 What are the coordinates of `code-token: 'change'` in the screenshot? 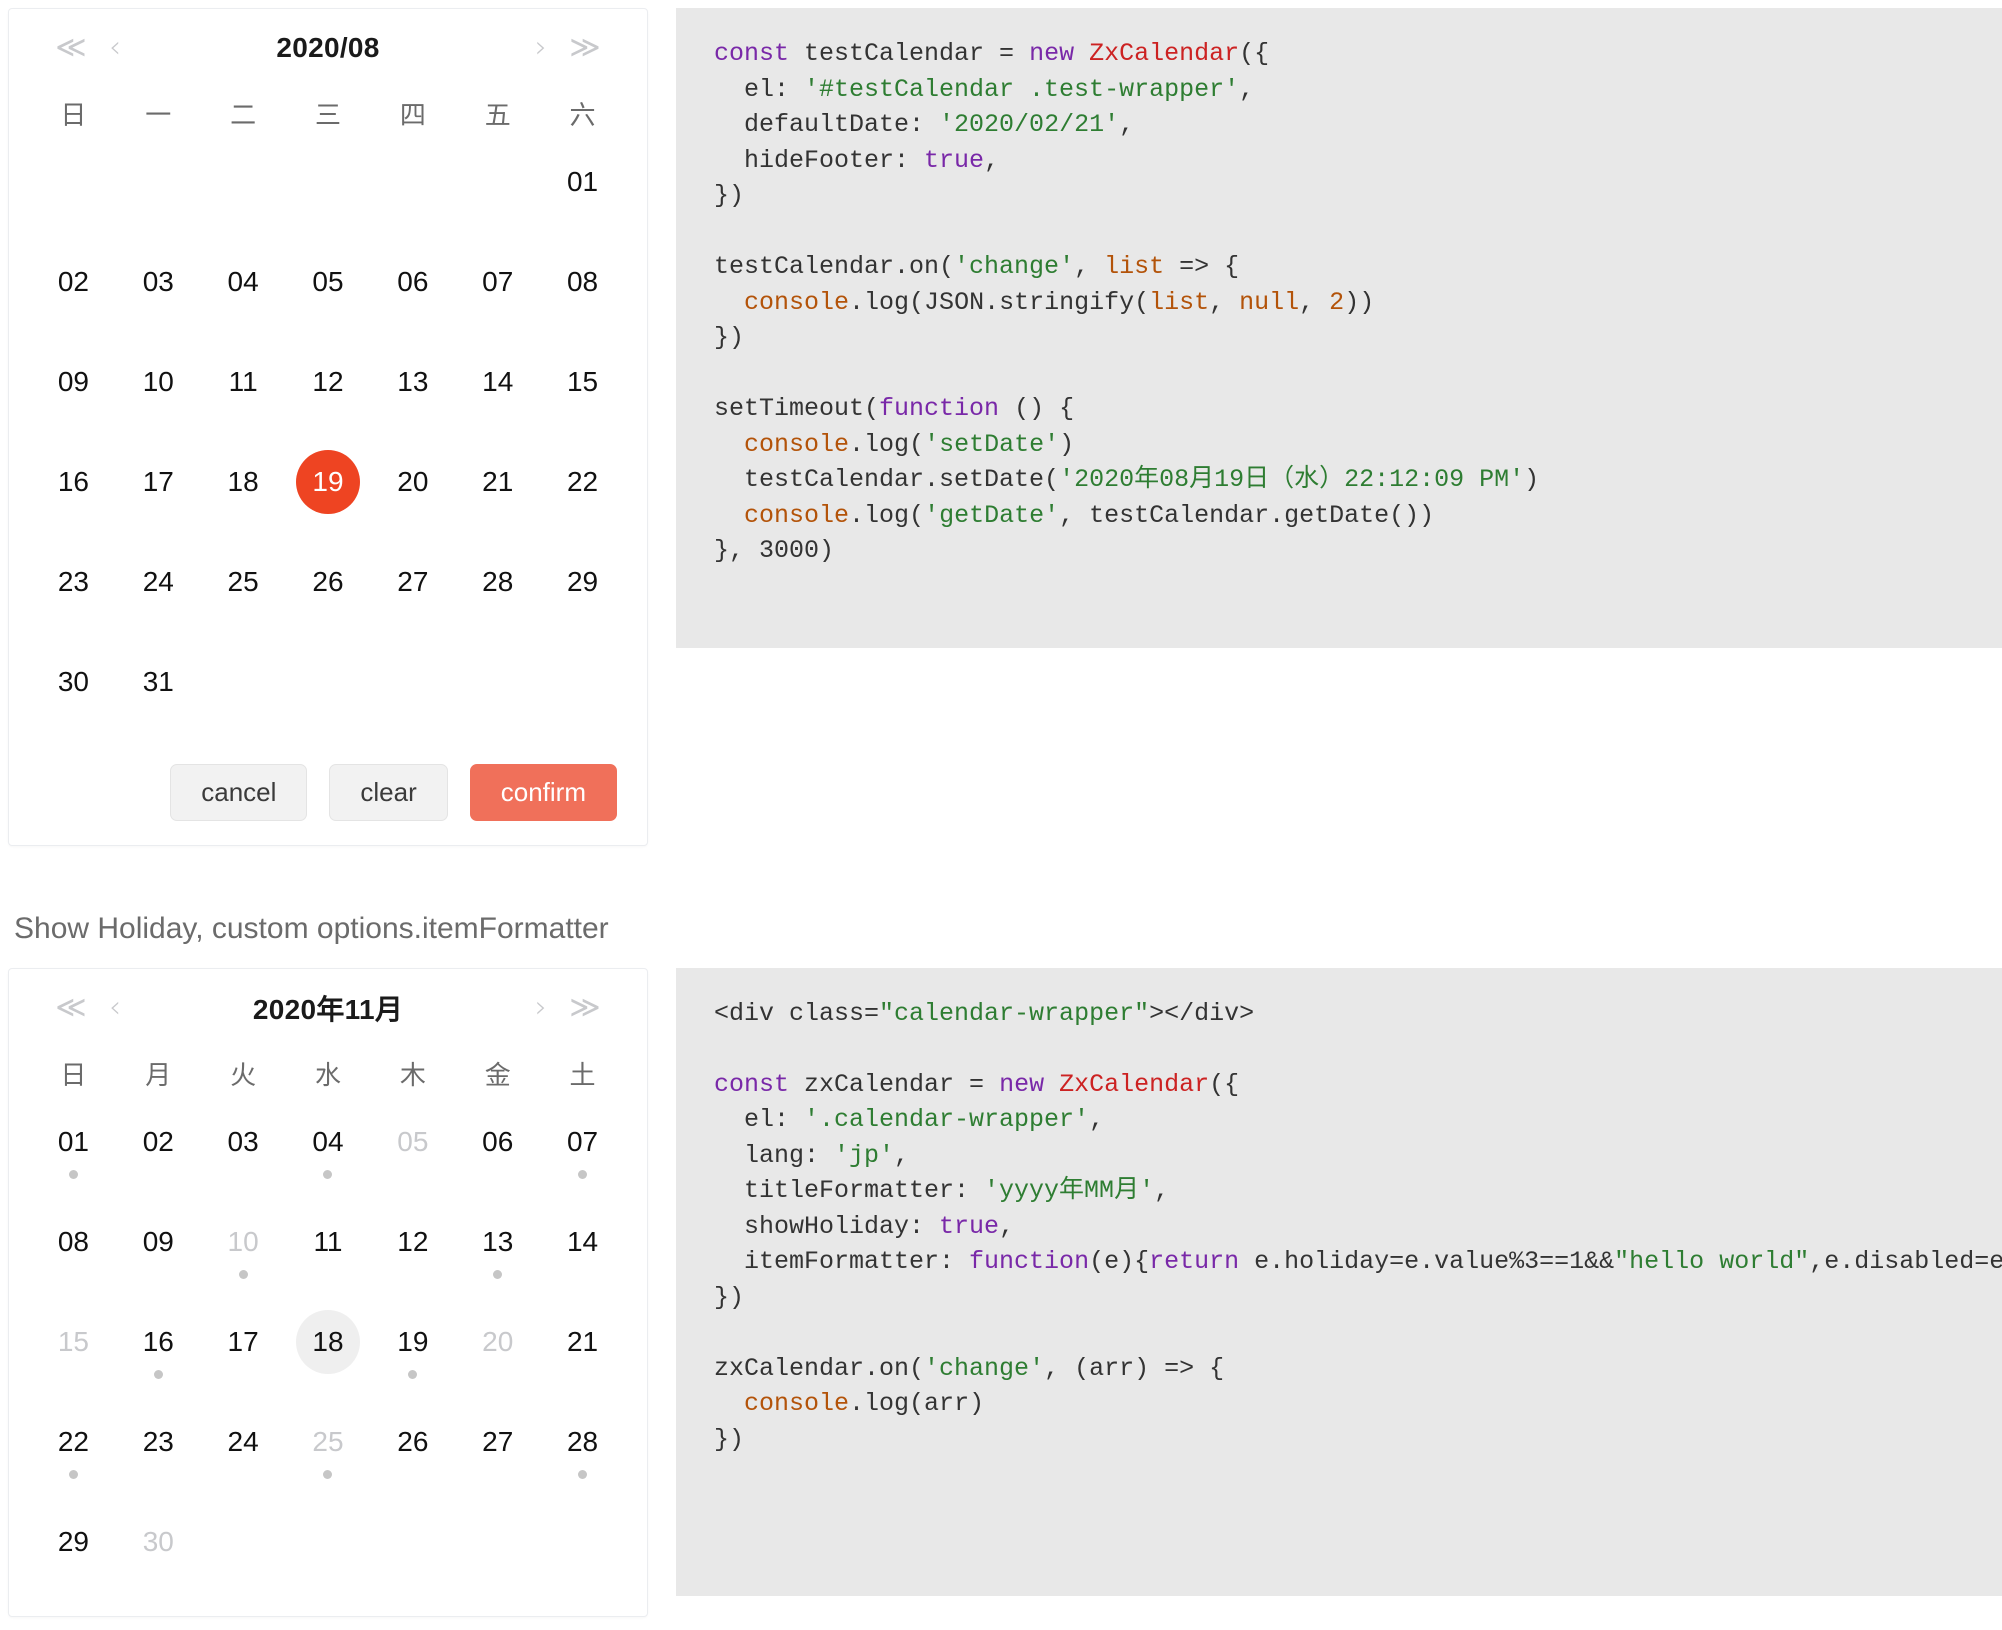 It's located at (984, 1368).